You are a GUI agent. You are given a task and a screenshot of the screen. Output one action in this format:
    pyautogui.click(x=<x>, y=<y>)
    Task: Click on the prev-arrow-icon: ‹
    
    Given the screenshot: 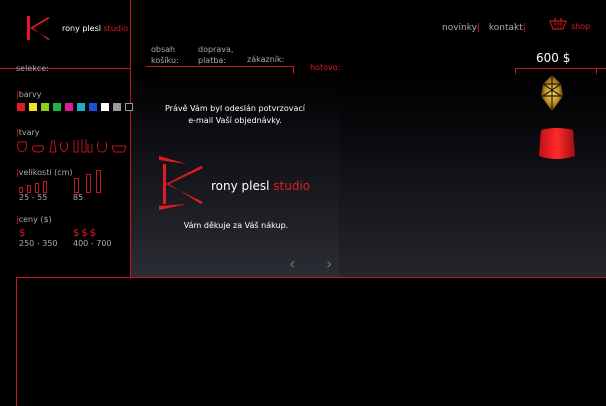 What is the action you would take?
    pyautogui.click(x=292, y=263)
    